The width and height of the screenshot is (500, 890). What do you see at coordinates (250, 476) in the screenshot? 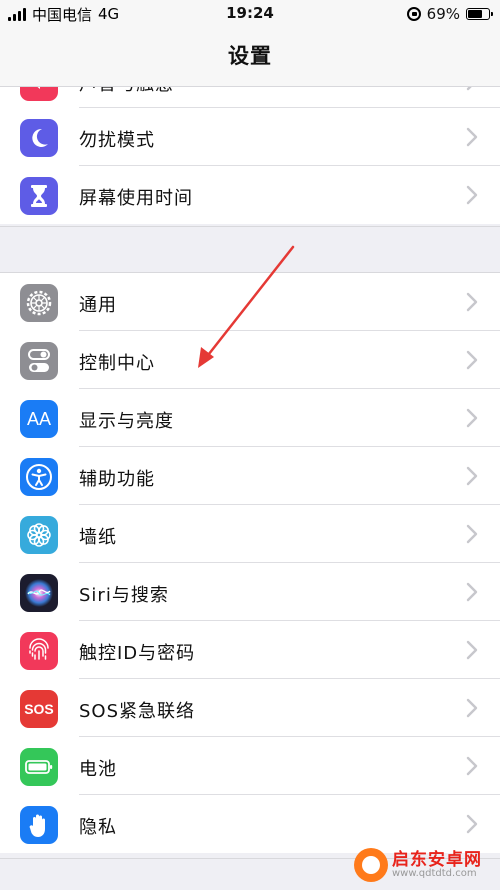
I see `row-accessibility: 辅助功能` at bounding box center [250, 476].